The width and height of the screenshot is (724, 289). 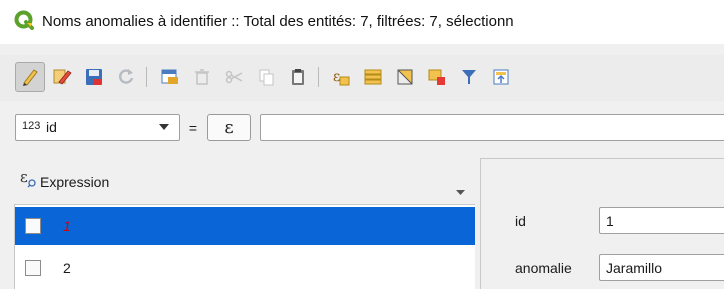 I want to click on multi-edit-button, so click(x=62, y=77).